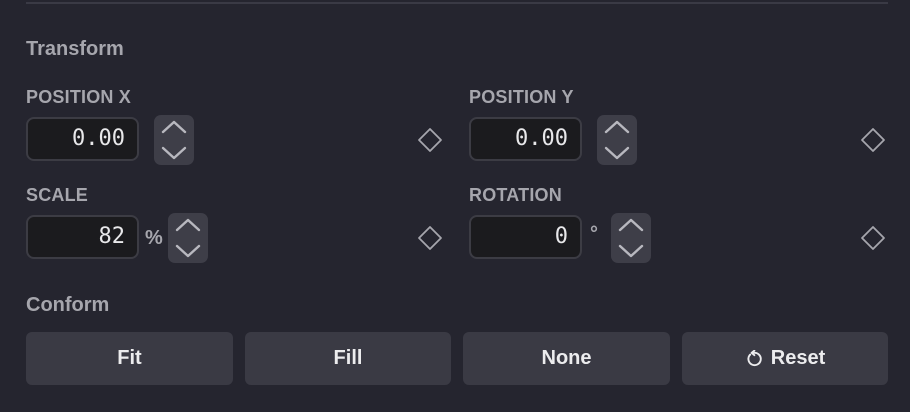 Image resolution: width=910 pixels, height=412 pixels. I want to click on conform-fit-button: Fit, so click(129, 358).